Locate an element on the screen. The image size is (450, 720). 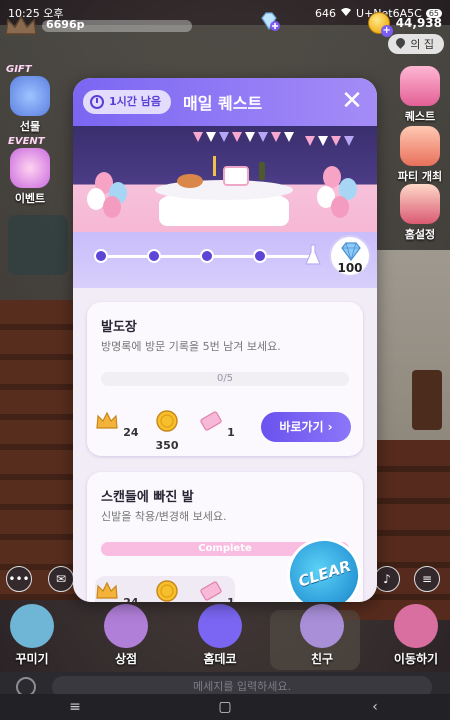
timer-pill: 1시간 남음 is located at coordinates (127, 102).